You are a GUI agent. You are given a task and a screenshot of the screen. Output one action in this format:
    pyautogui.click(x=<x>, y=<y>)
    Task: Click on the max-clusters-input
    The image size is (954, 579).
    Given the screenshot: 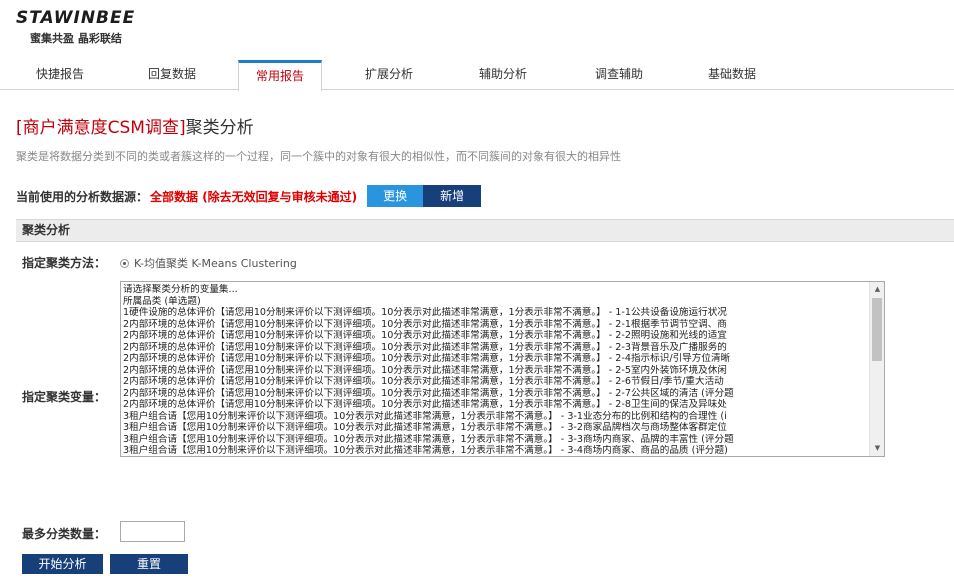 What is the action you would take?
    pyautogui.click(x=152, y=531)
    